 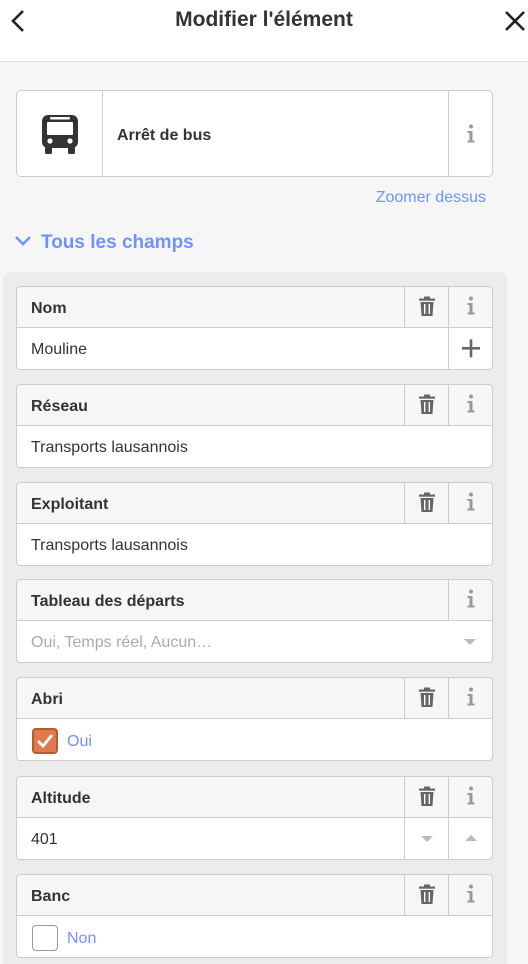 I want to click on bus-icon, so click(x=60, y=134).